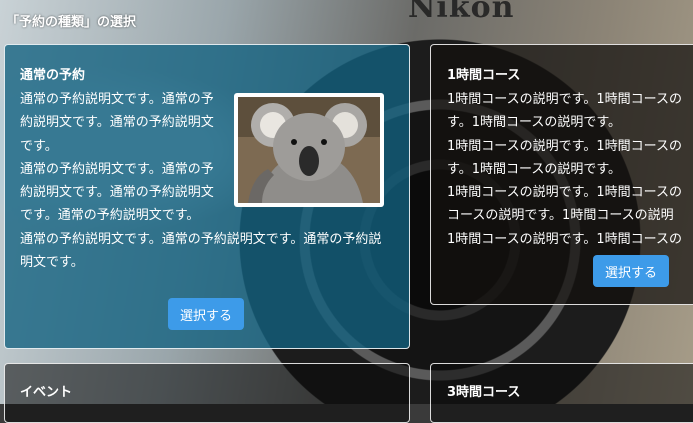  Describe the element at coordinates (309, 150) in the screenshot. I see `koala-image` at that location.